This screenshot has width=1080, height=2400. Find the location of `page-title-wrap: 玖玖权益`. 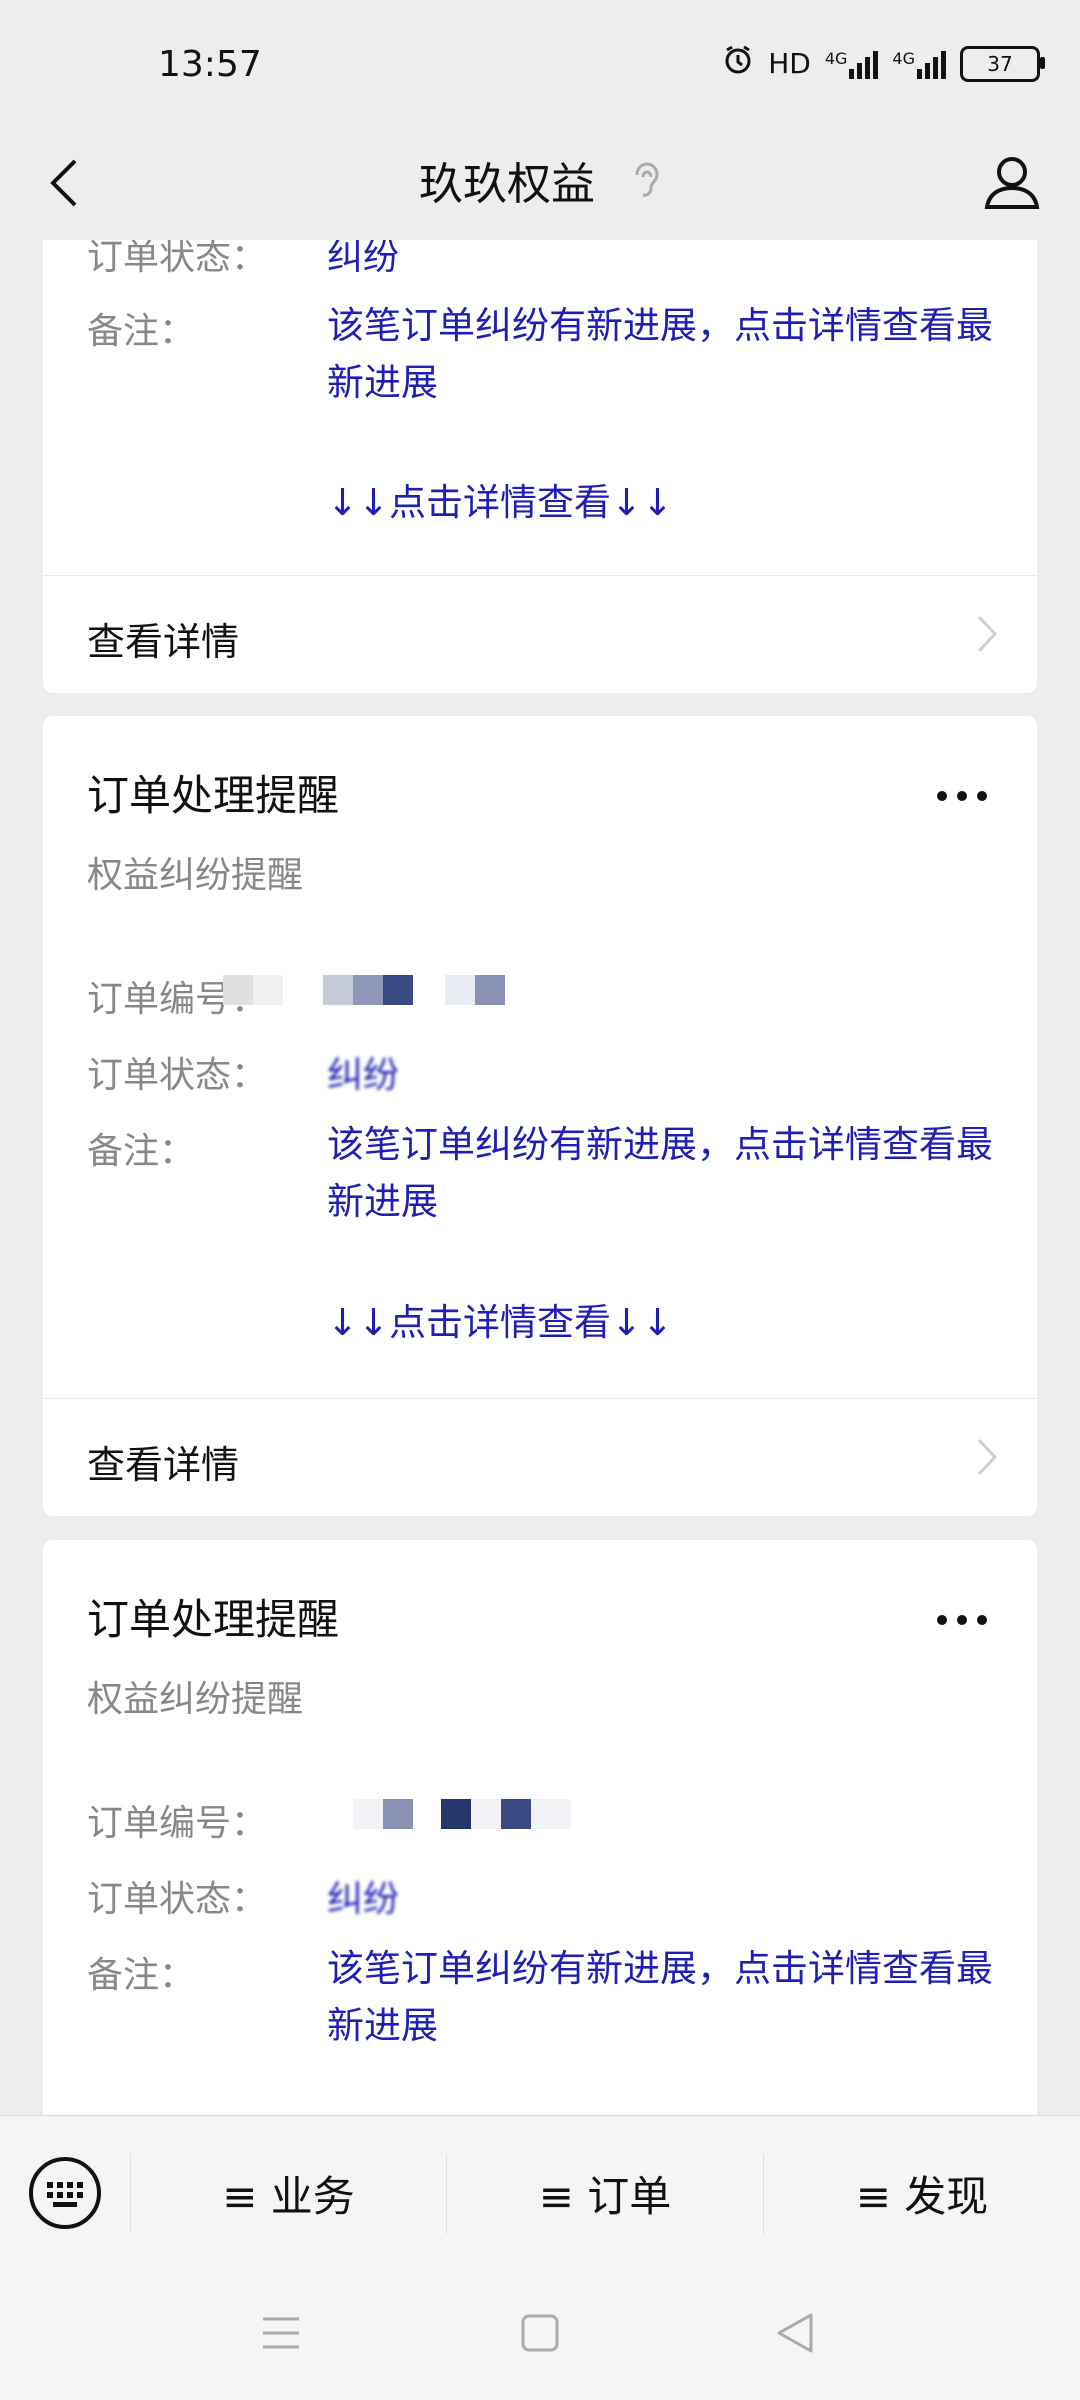

page-title-wrap: 玖玖权益 is located at coordinates (540, 185).